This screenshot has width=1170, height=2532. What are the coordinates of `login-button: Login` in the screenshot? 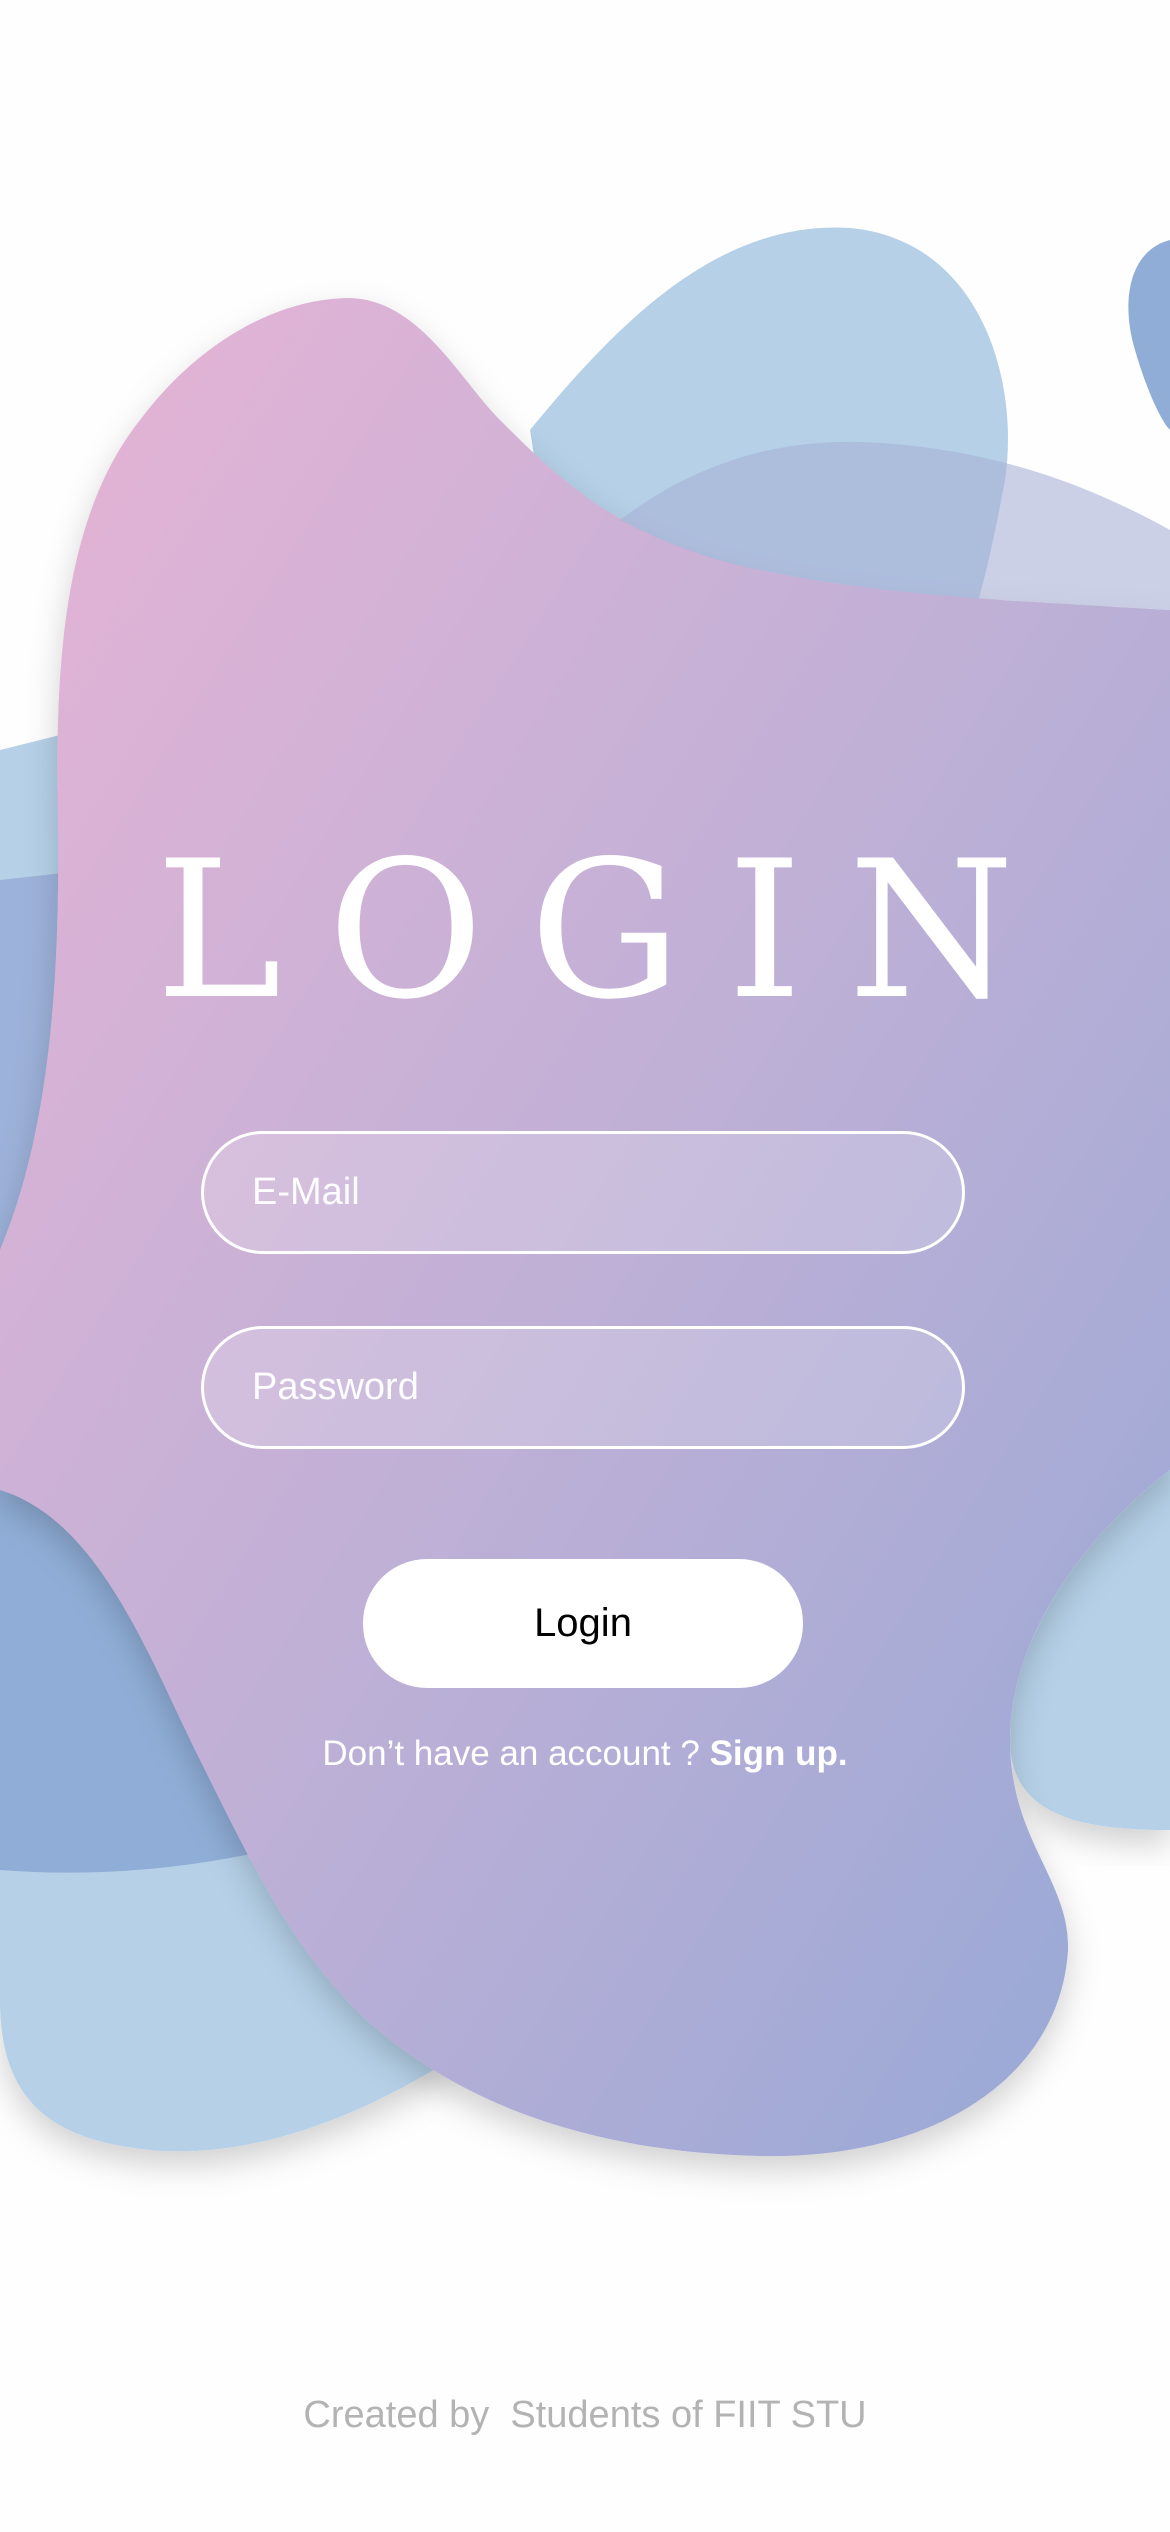 It's located at (583, 1623).